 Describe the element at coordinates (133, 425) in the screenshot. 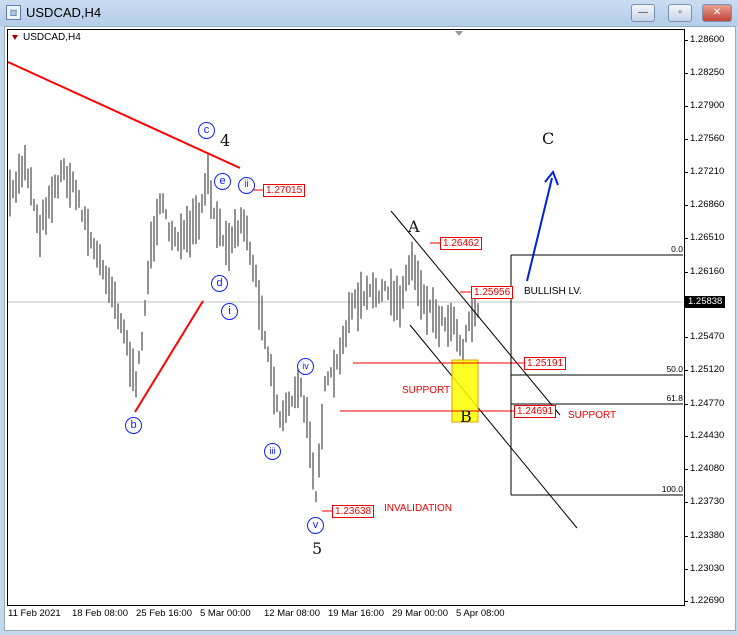

I see `wave-label-b: b` at that location.